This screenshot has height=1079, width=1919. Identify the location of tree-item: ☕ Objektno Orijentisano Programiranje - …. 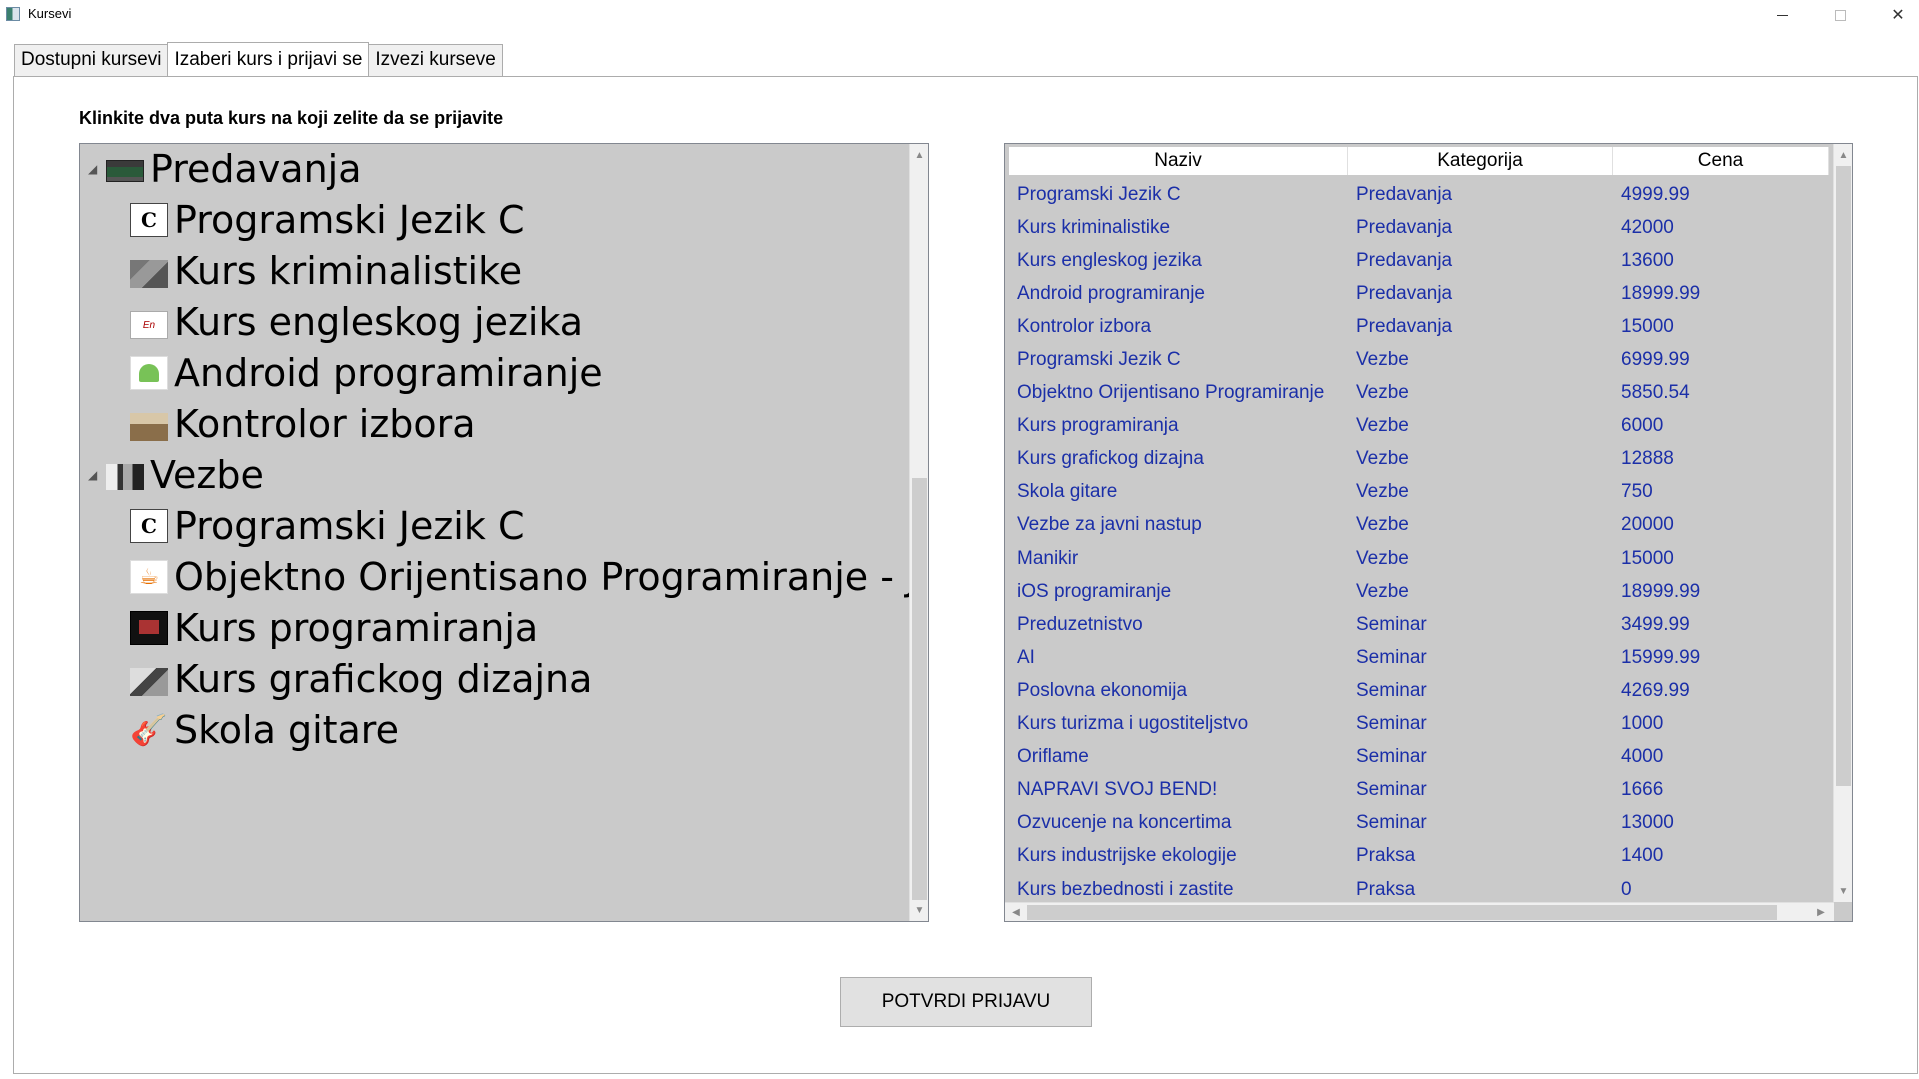
(529, 577).